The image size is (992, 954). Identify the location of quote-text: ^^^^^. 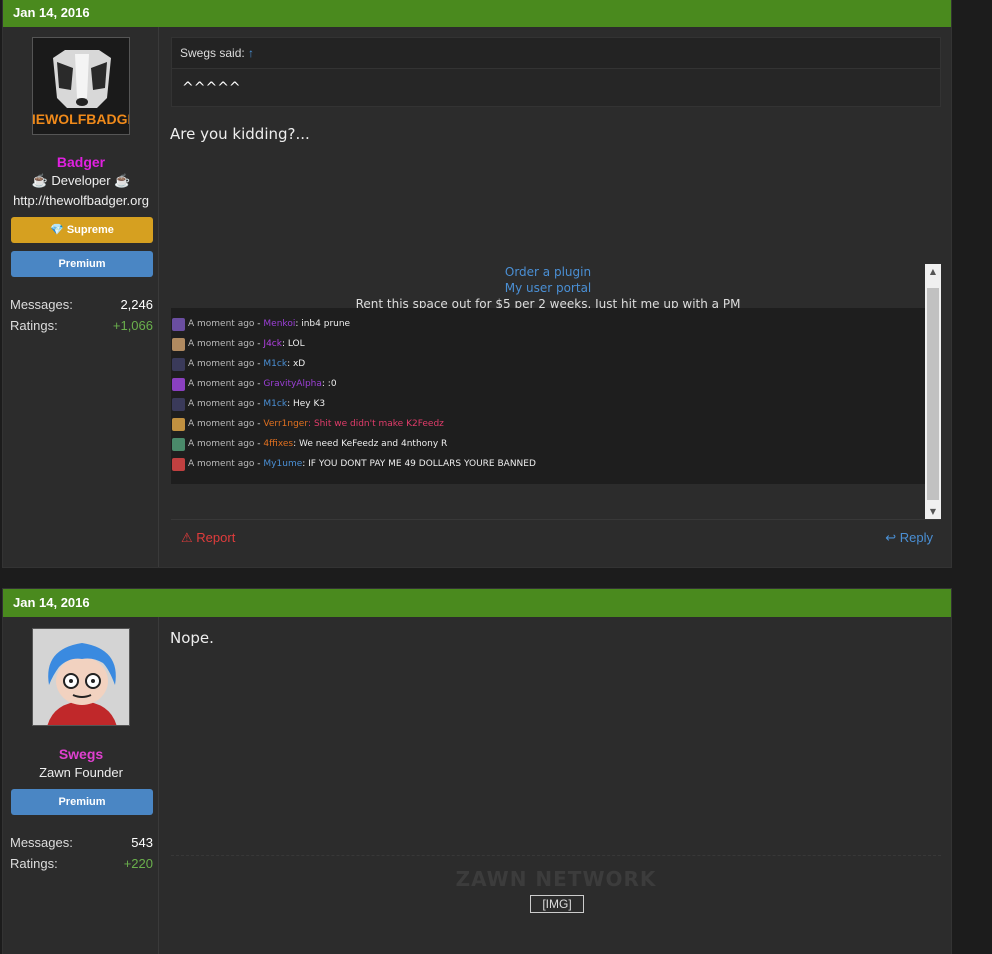
(556, 87).